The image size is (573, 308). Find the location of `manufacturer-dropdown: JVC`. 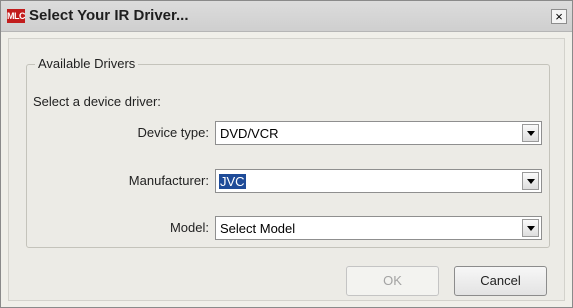

manufacturer-dropdown: JVC is located at coordinates (378, 181).